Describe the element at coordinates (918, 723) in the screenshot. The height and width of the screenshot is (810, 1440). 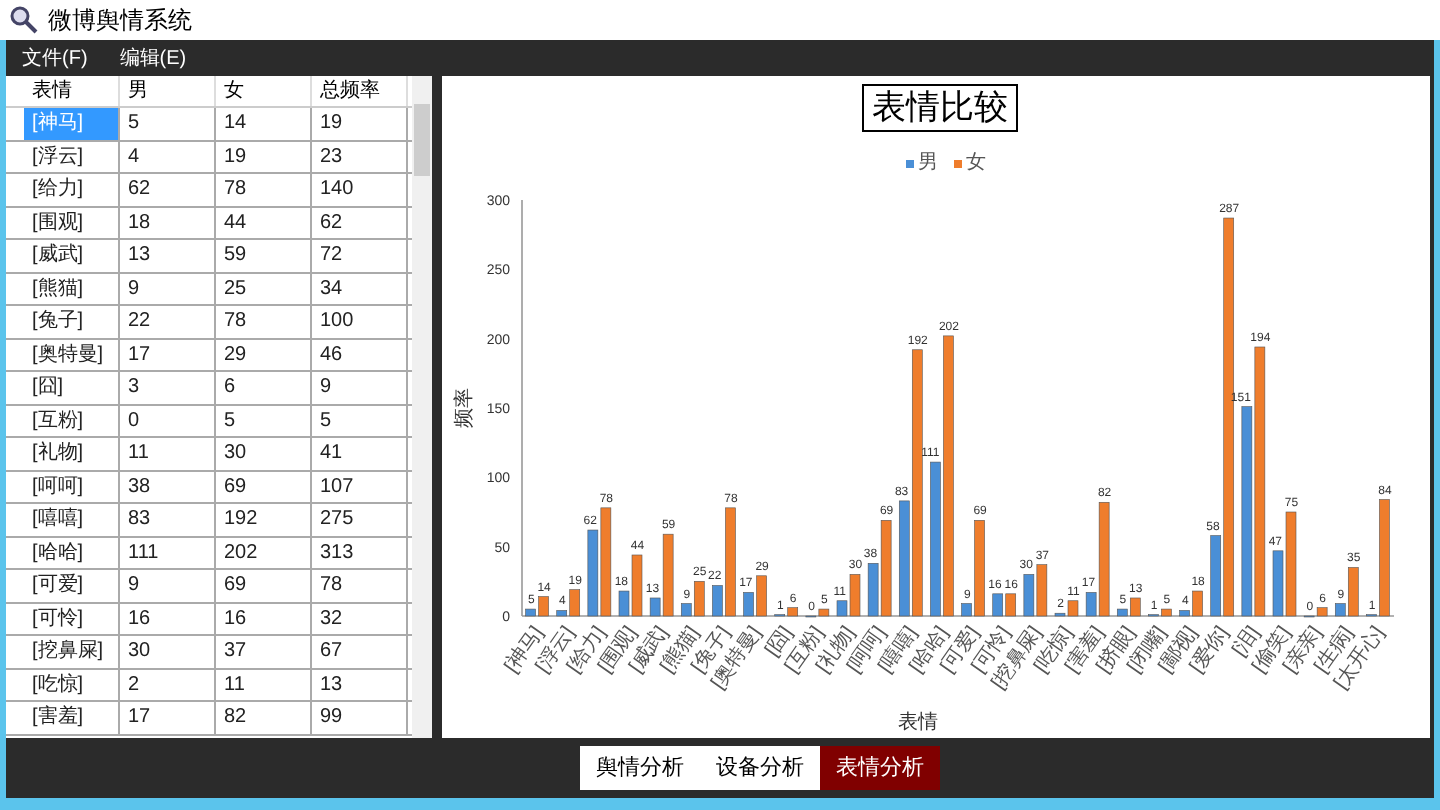
I see `x-axis-title: 表情` at that location.